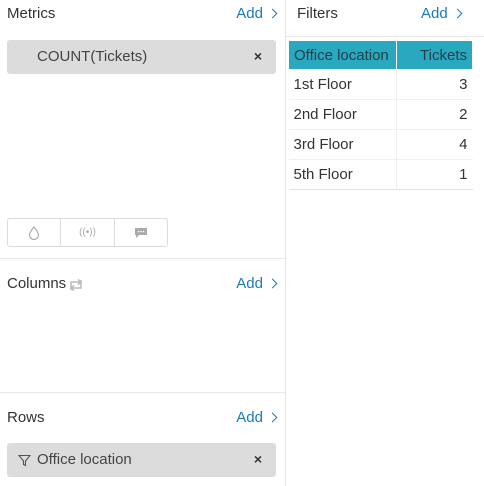 This screenshot has width=484, height=486. I want to click on table-row: 3rd Floor 4, so click(380, 144).